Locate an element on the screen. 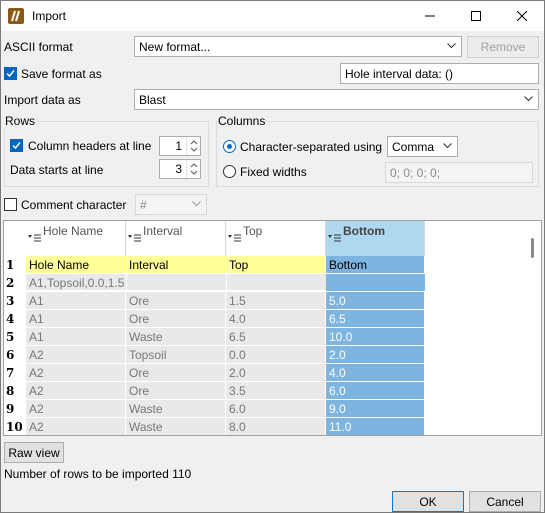 This screenshot has height=513, width=545. data-starts-label: Data starts at line is located at coordinates (57, 170).